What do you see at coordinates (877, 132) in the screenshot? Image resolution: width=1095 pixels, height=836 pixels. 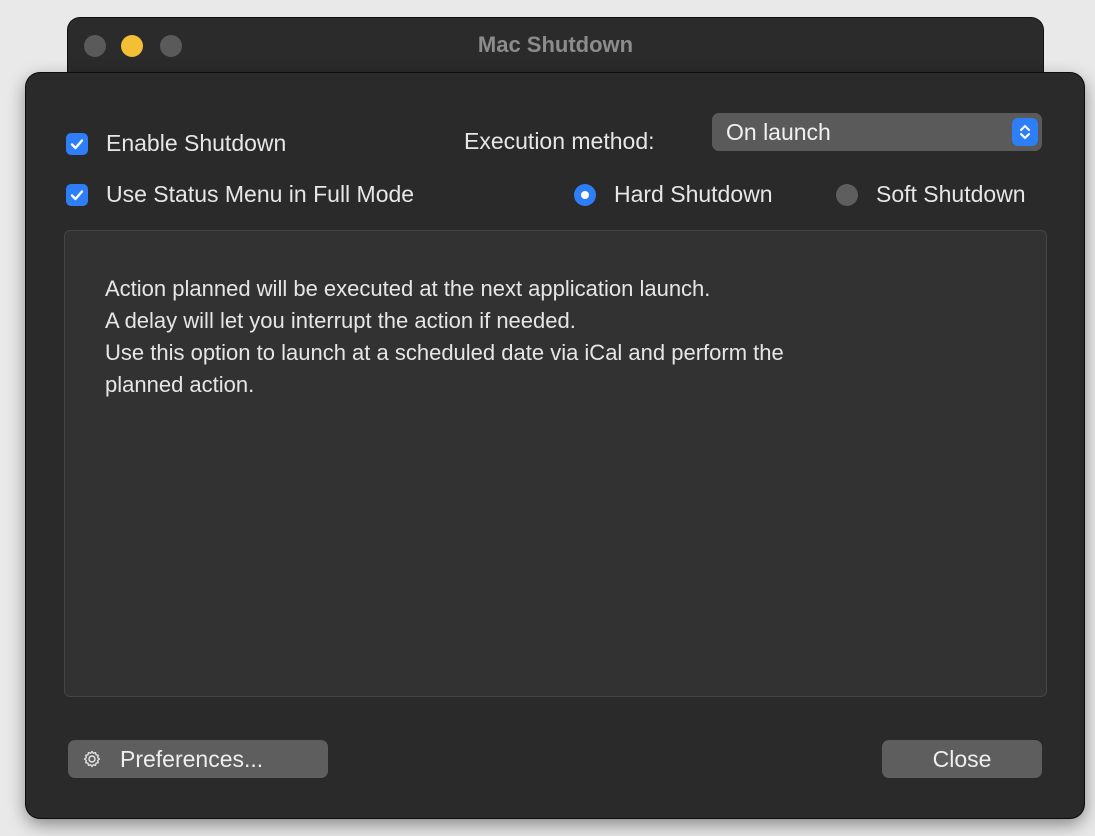 I see `execution-method-select: On launch` at bounding box center [877, 132].